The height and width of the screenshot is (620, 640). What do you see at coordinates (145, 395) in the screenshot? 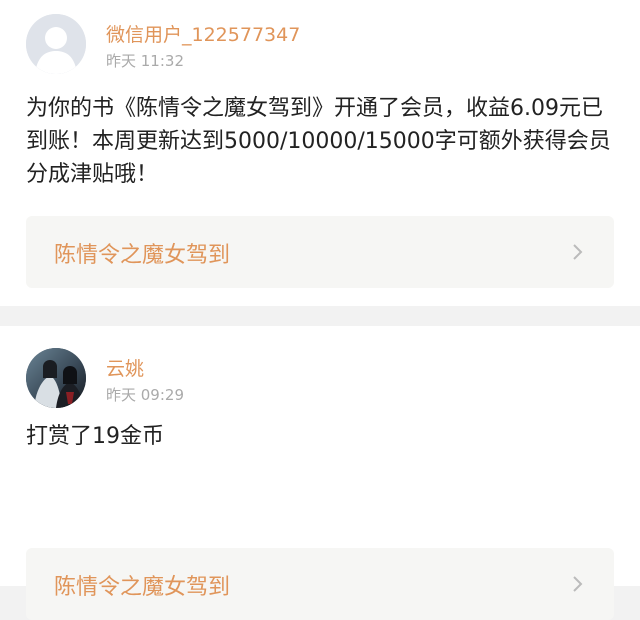
I see `timestamp: 昨天 09:29` at bounding box center [145, 395].